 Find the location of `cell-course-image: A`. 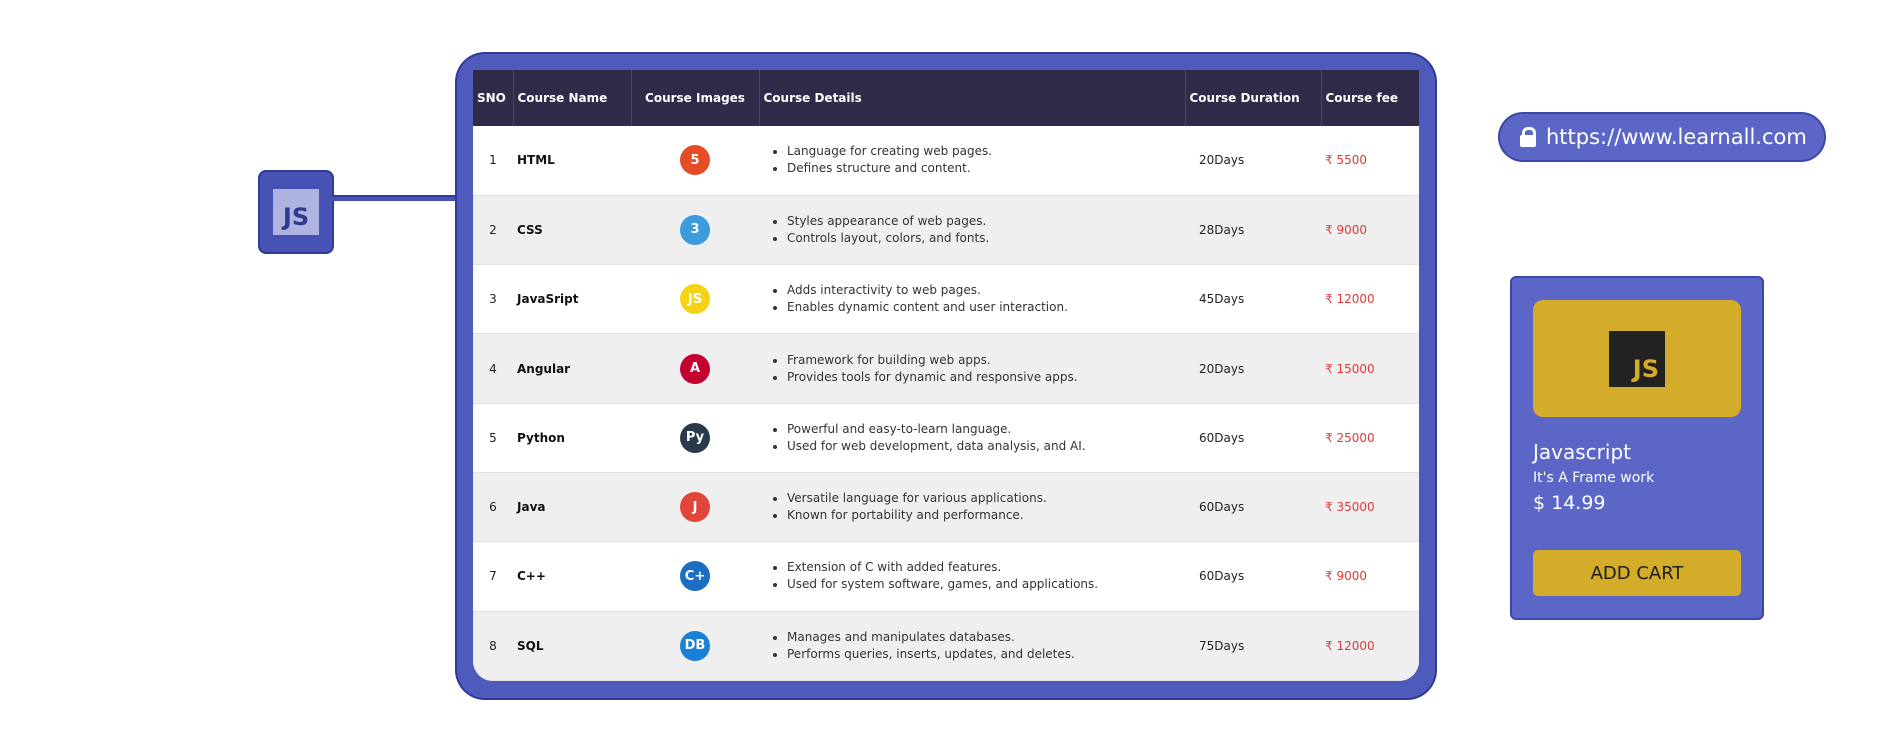

cell-course-image: A is located at coordinates (695, 368).